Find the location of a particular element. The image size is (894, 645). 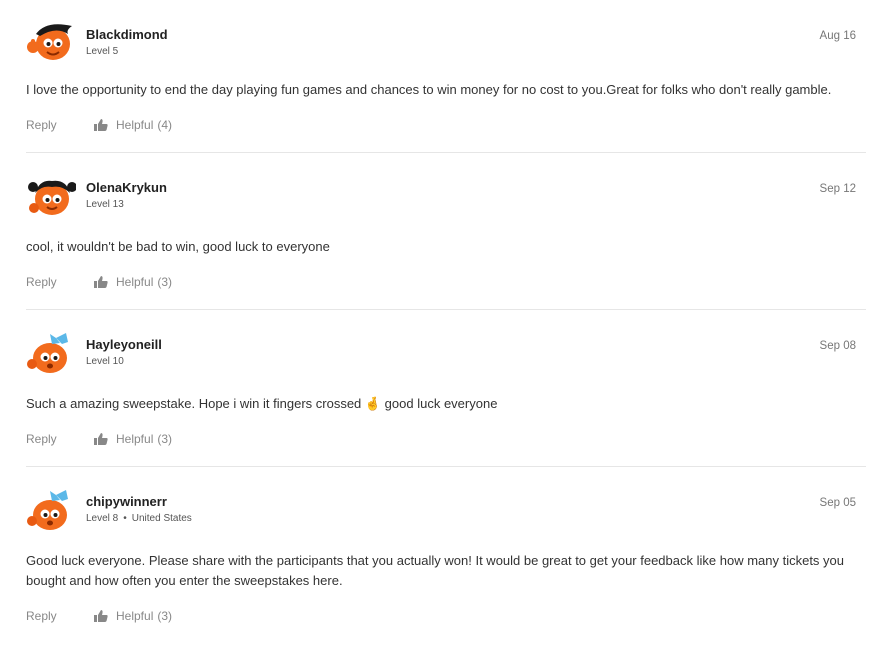

username: chipywinnerr is located at coordinates (139, 502).